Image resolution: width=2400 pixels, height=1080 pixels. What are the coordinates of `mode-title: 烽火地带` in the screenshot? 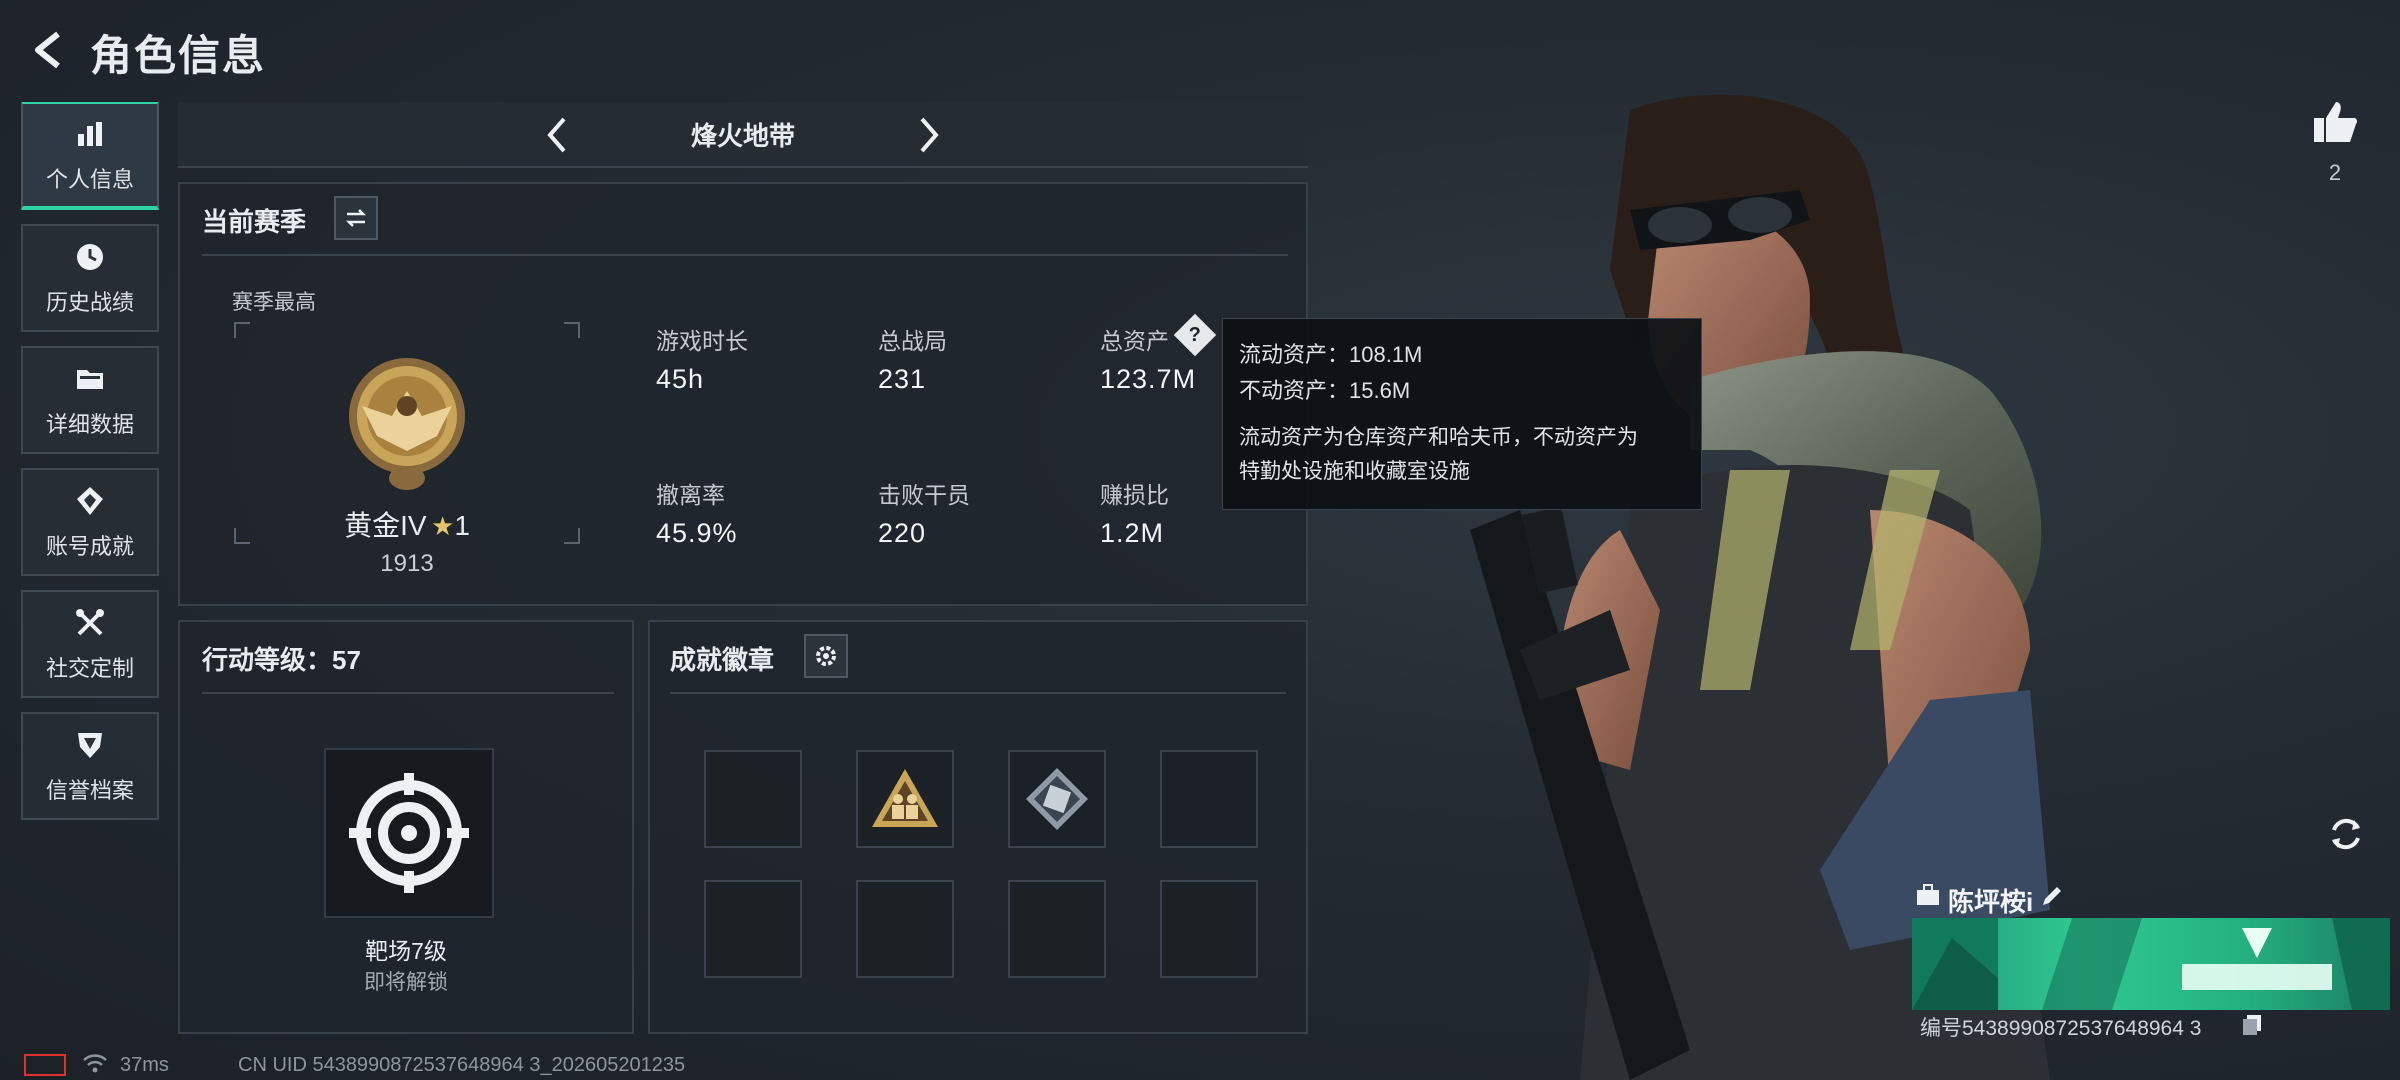 It's located at (742, 136).